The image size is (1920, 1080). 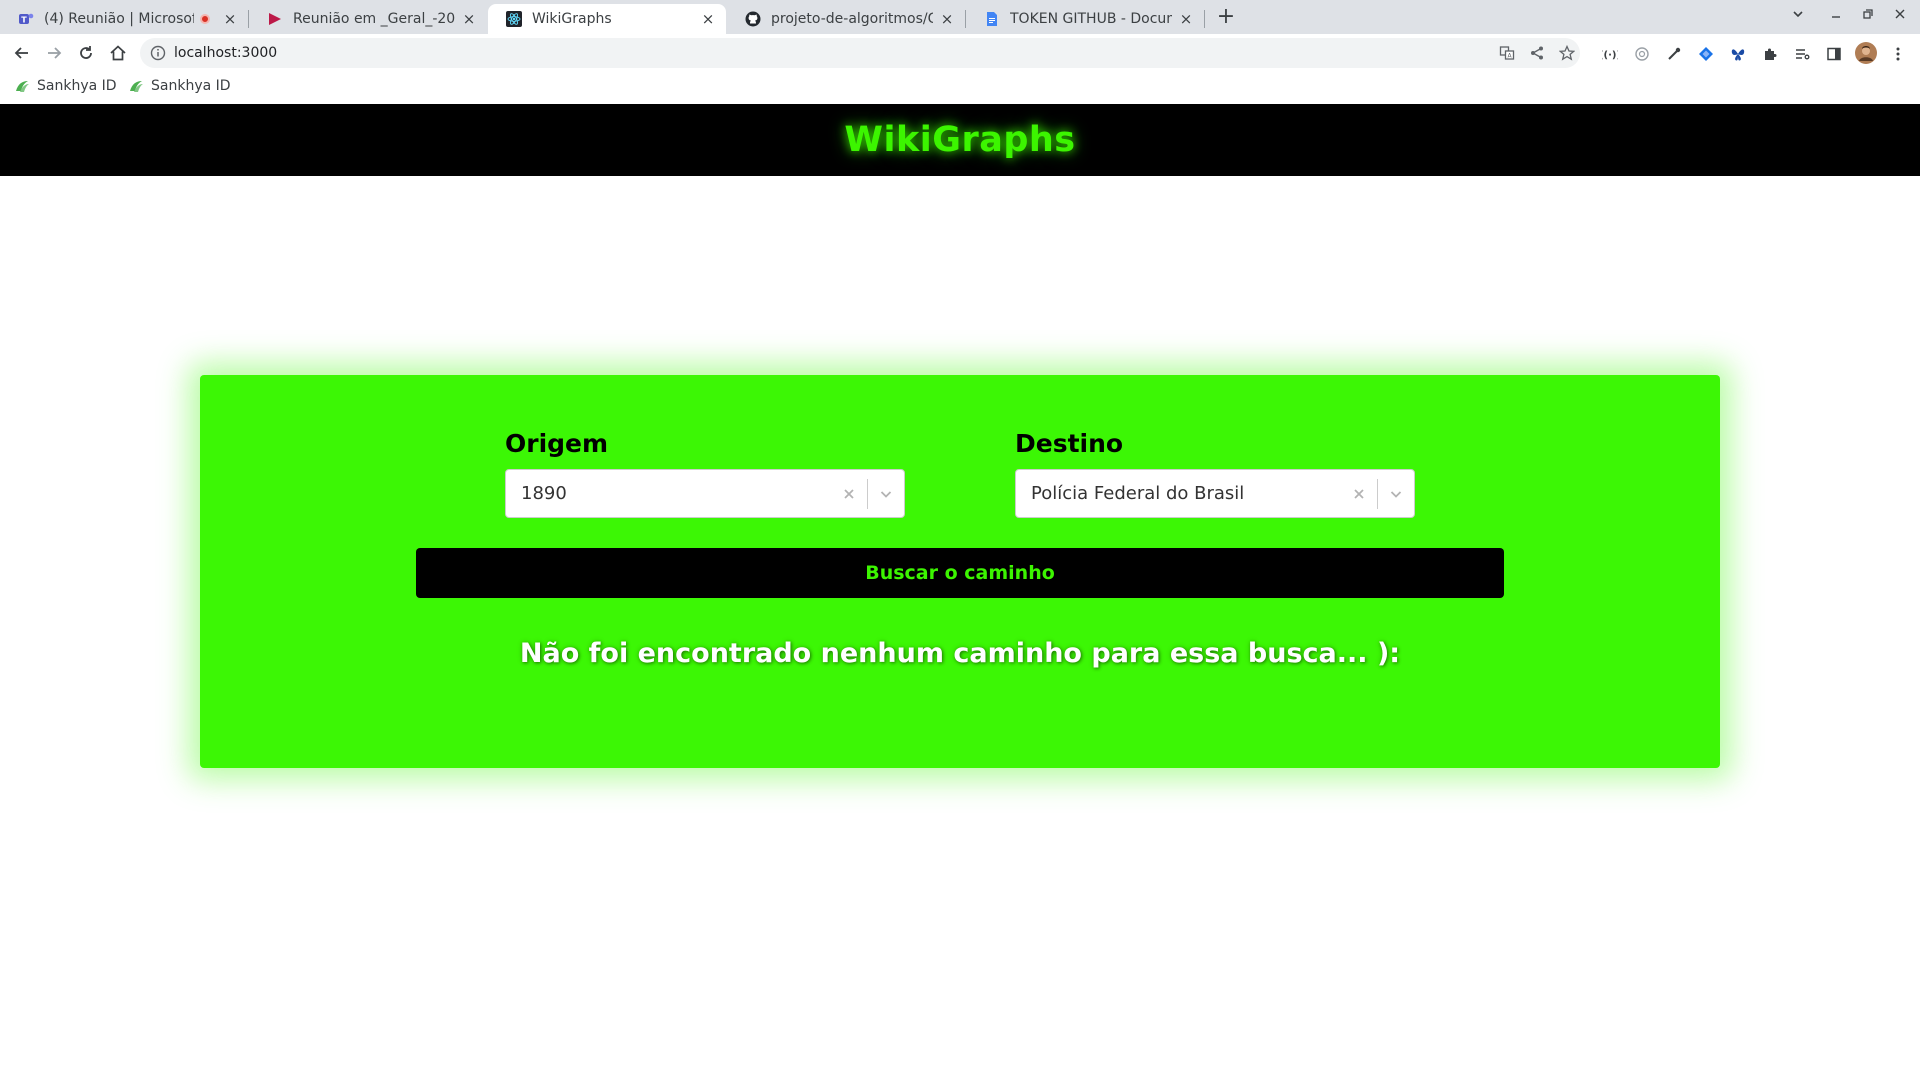 I want to click on tab-search-chevron-icon, so click(x=1798, y=17).